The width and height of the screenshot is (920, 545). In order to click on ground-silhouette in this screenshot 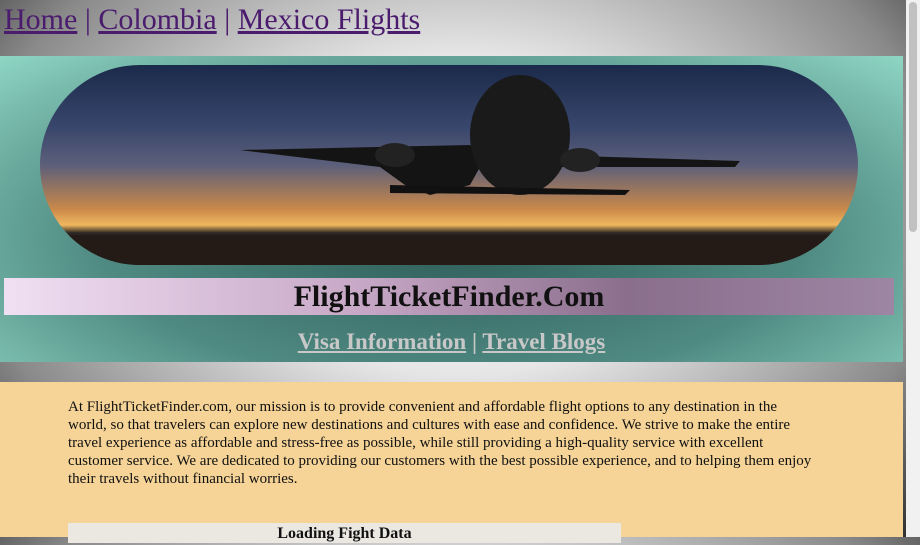, I will do `click(449, 250)`.